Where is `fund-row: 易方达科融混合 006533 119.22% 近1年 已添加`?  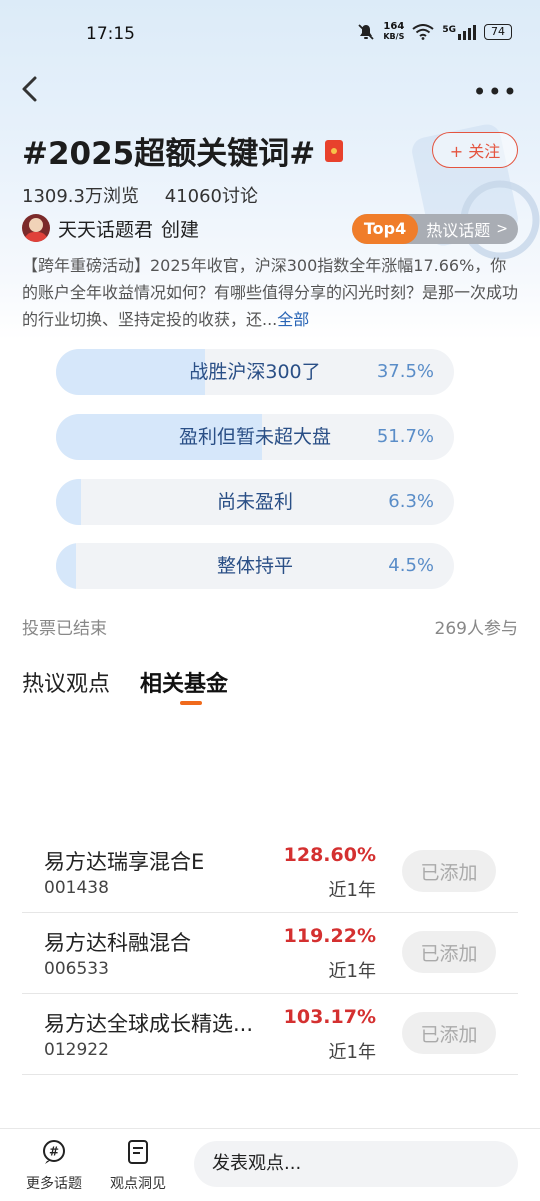 fund-row: 易方达科融混合 006533 119.22% 近1年 已添加 is located at coordinates (270, 953).